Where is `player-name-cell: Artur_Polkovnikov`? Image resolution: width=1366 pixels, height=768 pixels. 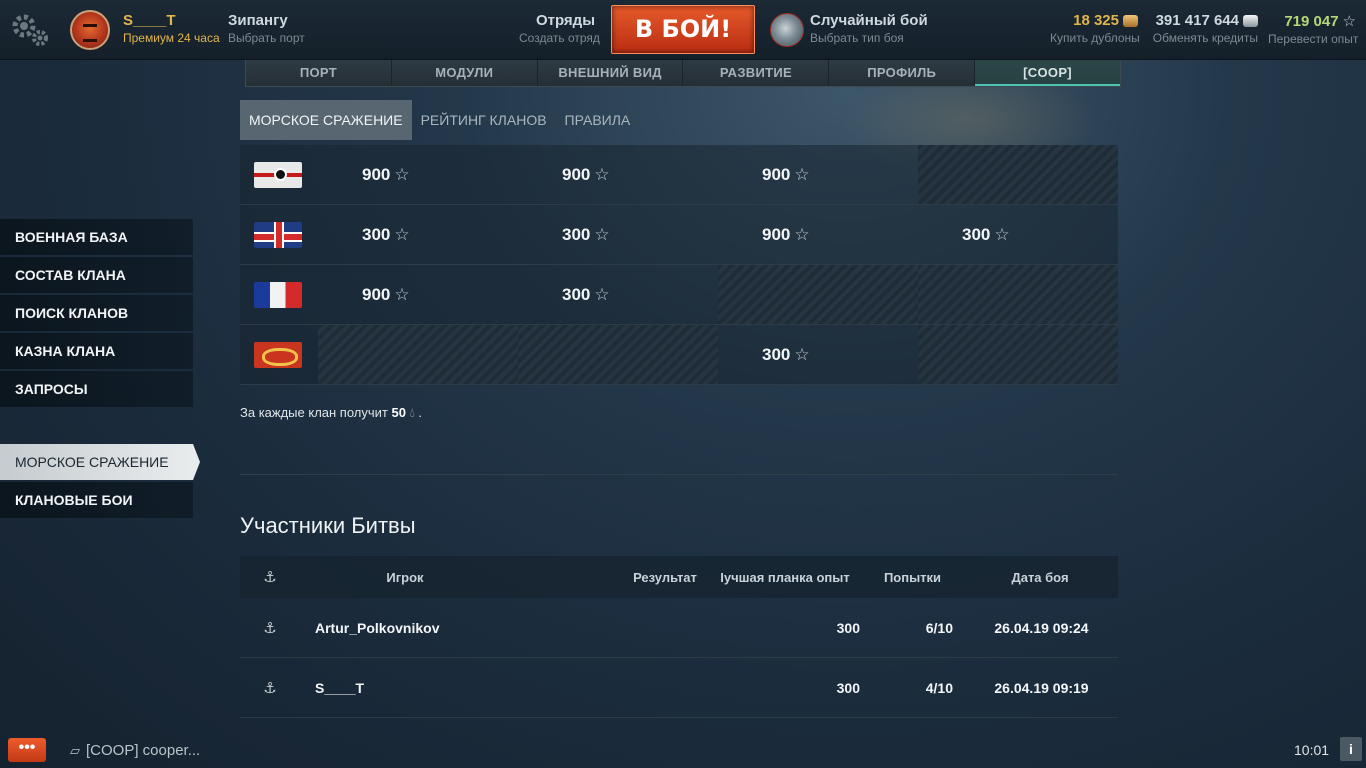 player-name-cell: Artur_Polkovnikov is located at coordinates (450, 628).